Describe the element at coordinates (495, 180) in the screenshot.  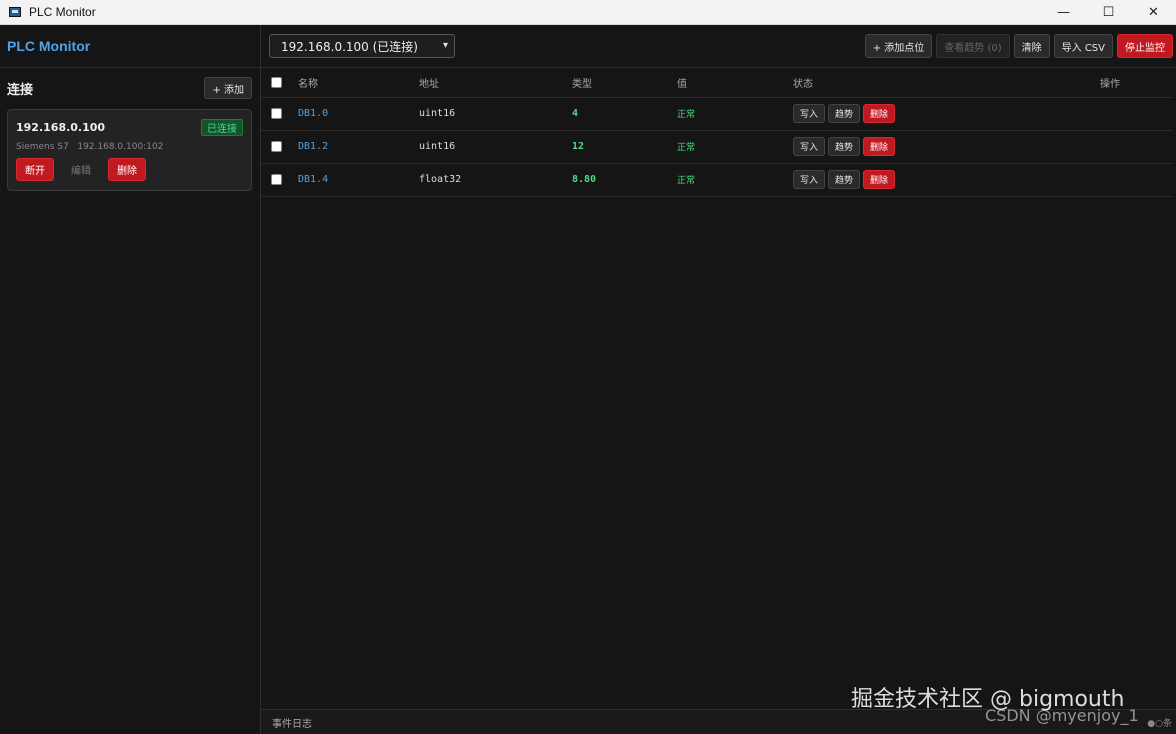
I see `point-address: float32` at that location.